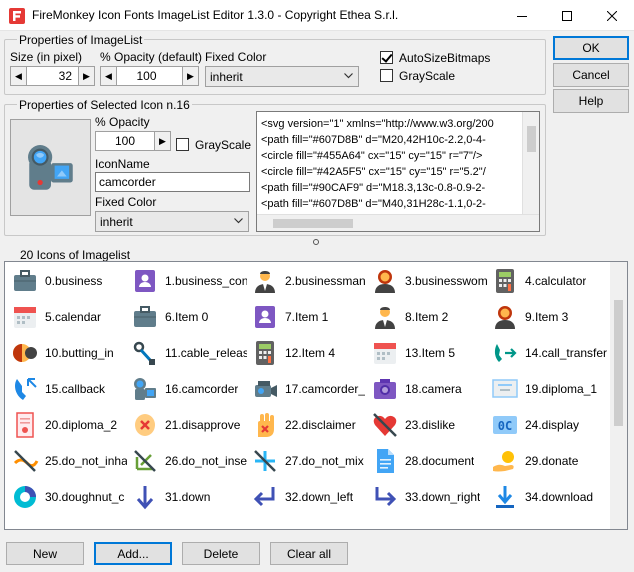 The height and width of the screenshot is (572, 634). I want to click on diploma-icon, so click(505, 389).